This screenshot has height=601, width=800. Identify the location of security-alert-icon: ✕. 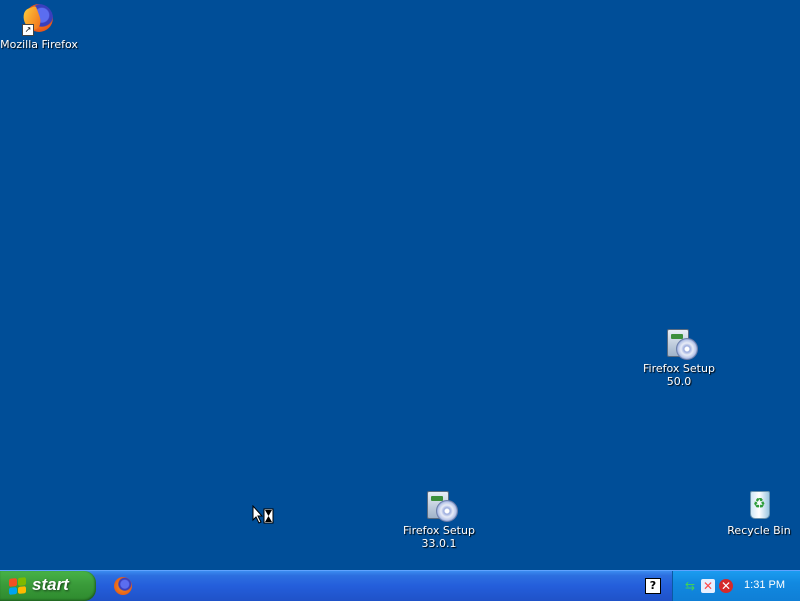
(708, 586).